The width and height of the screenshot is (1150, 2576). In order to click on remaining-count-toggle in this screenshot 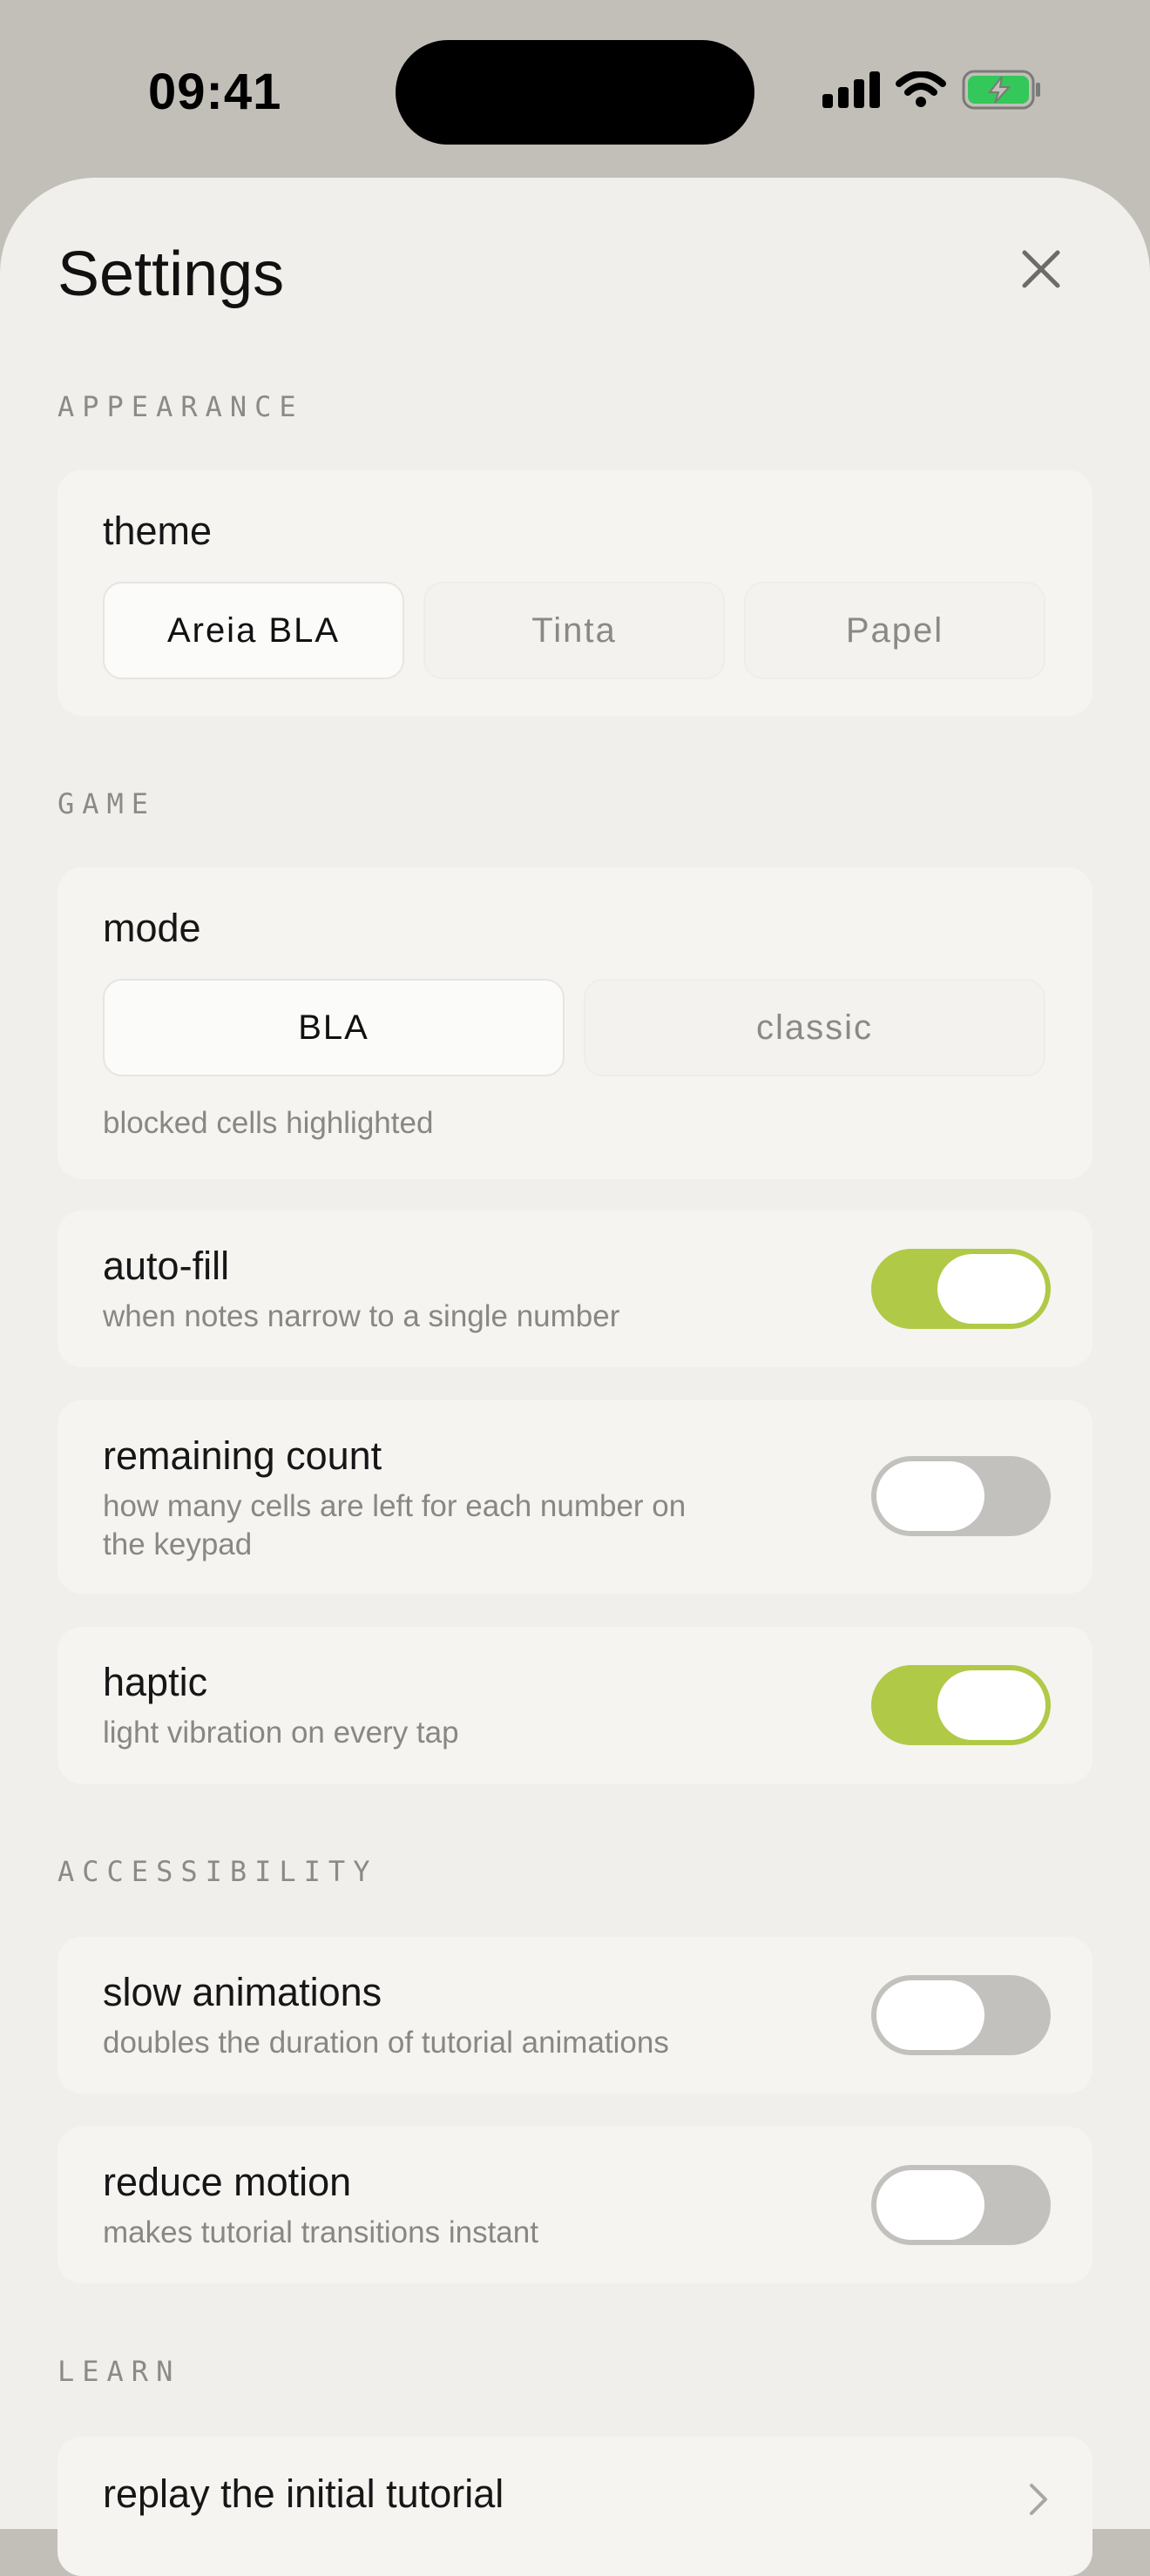, I will do `click(961, 1496)`.